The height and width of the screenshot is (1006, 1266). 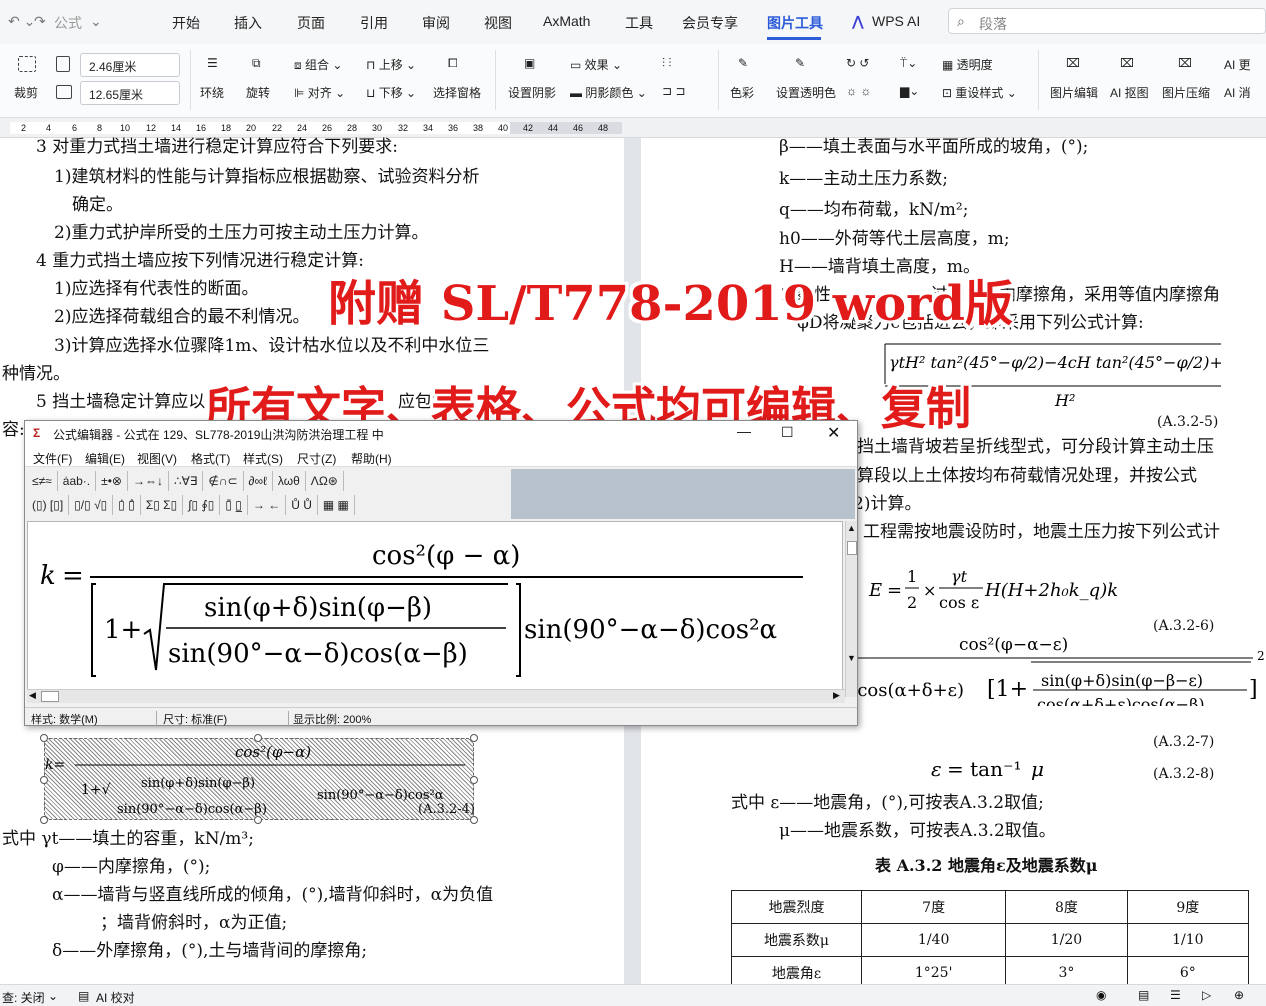 I want to click on brightness-icon: ☼ ☼, so click(x=858, y=91).